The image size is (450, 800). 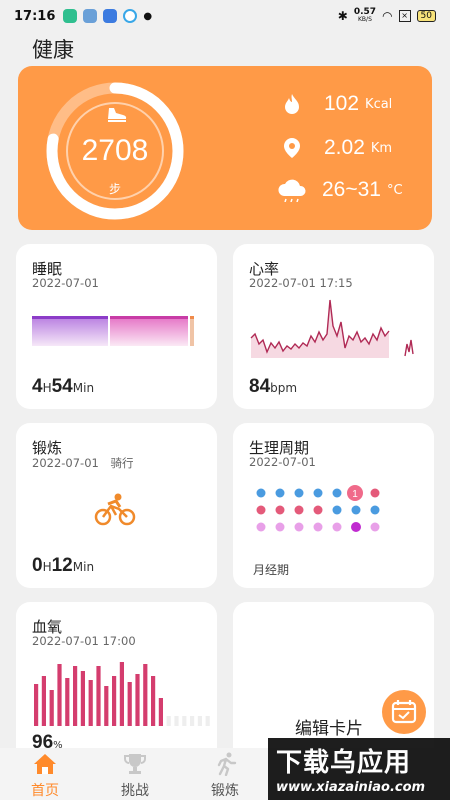 What do you see at coordinates (320, 329) in the screenshot?
I see `heart-rate-area` at bounding box center [320, 329].